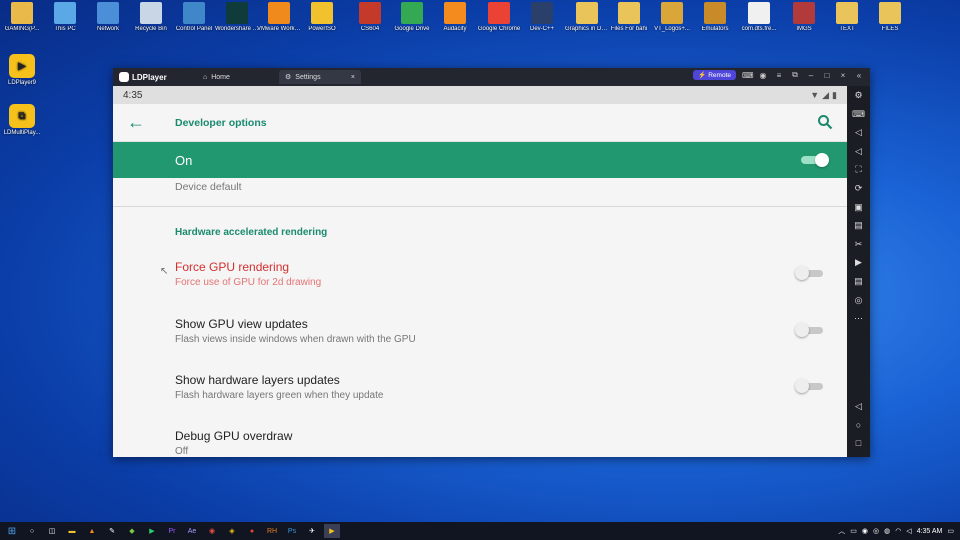  Describe the element at coordinates (587, 17) in the screenshot. I see `graphics-folder-icon: Graphics in Dev C++` at that location.